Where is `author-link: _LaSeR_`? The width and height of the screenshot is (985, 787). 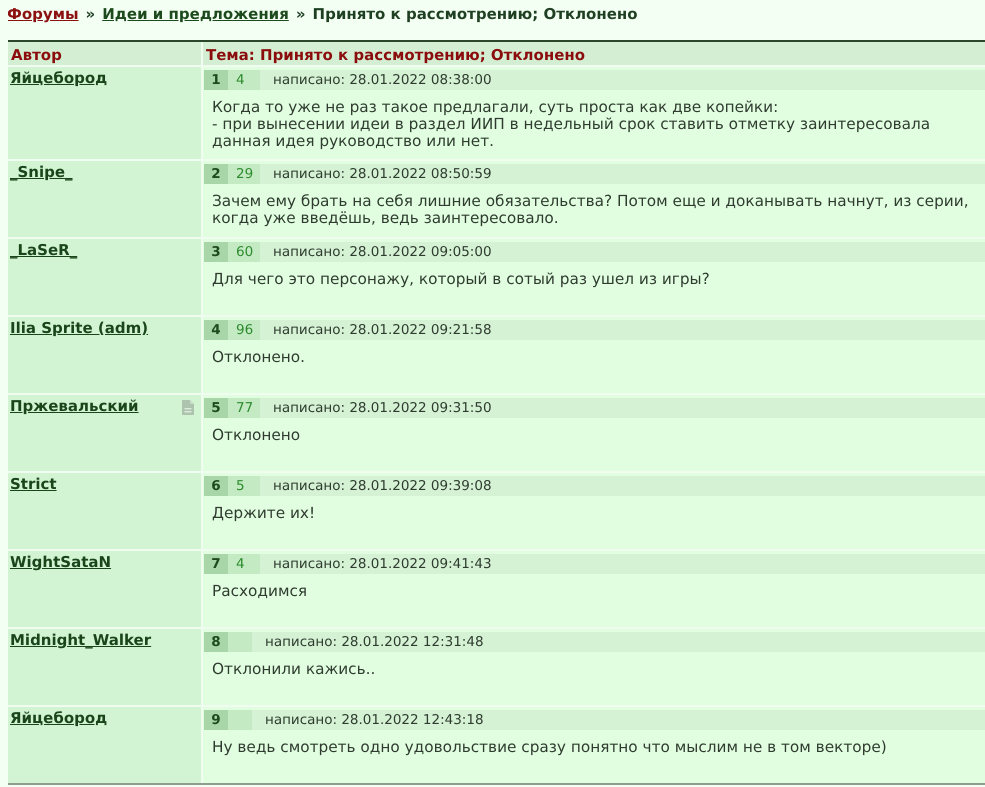
author-link: _LaSeR_ is located at coordinates (44, 250).